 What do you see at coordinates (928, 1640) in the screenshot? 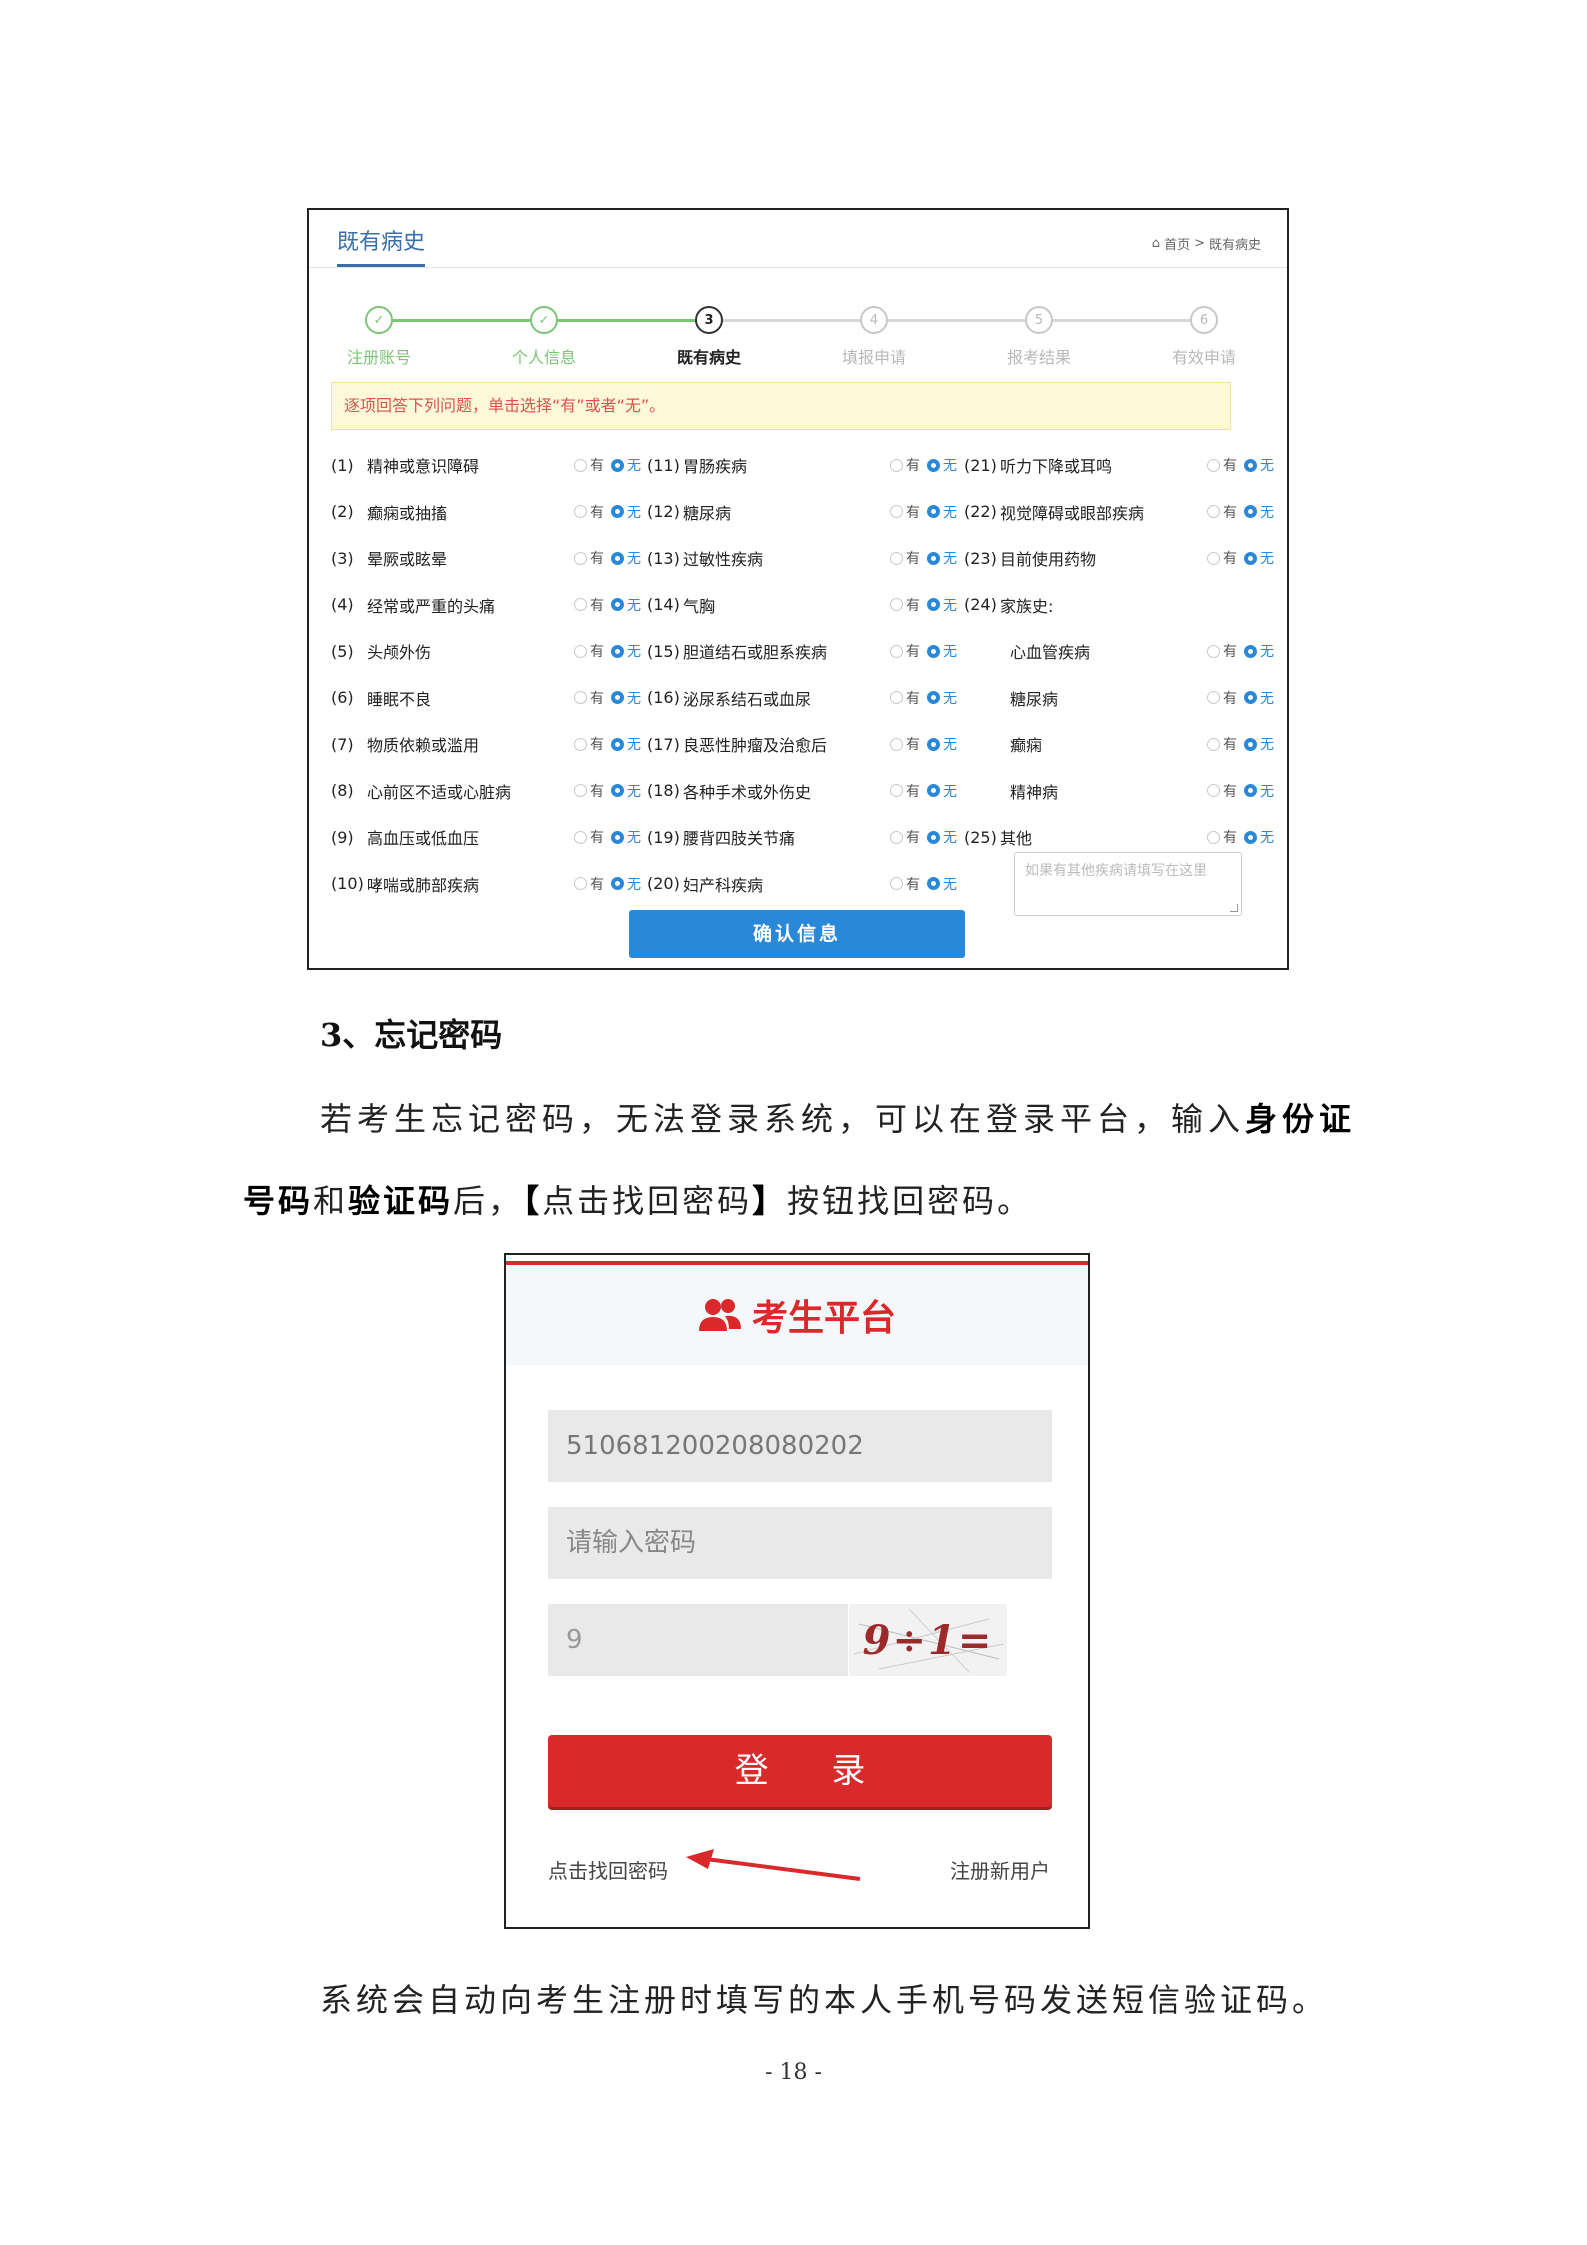
I see `captcha-image: 9÷1=` at bounding box center [928, 1640].